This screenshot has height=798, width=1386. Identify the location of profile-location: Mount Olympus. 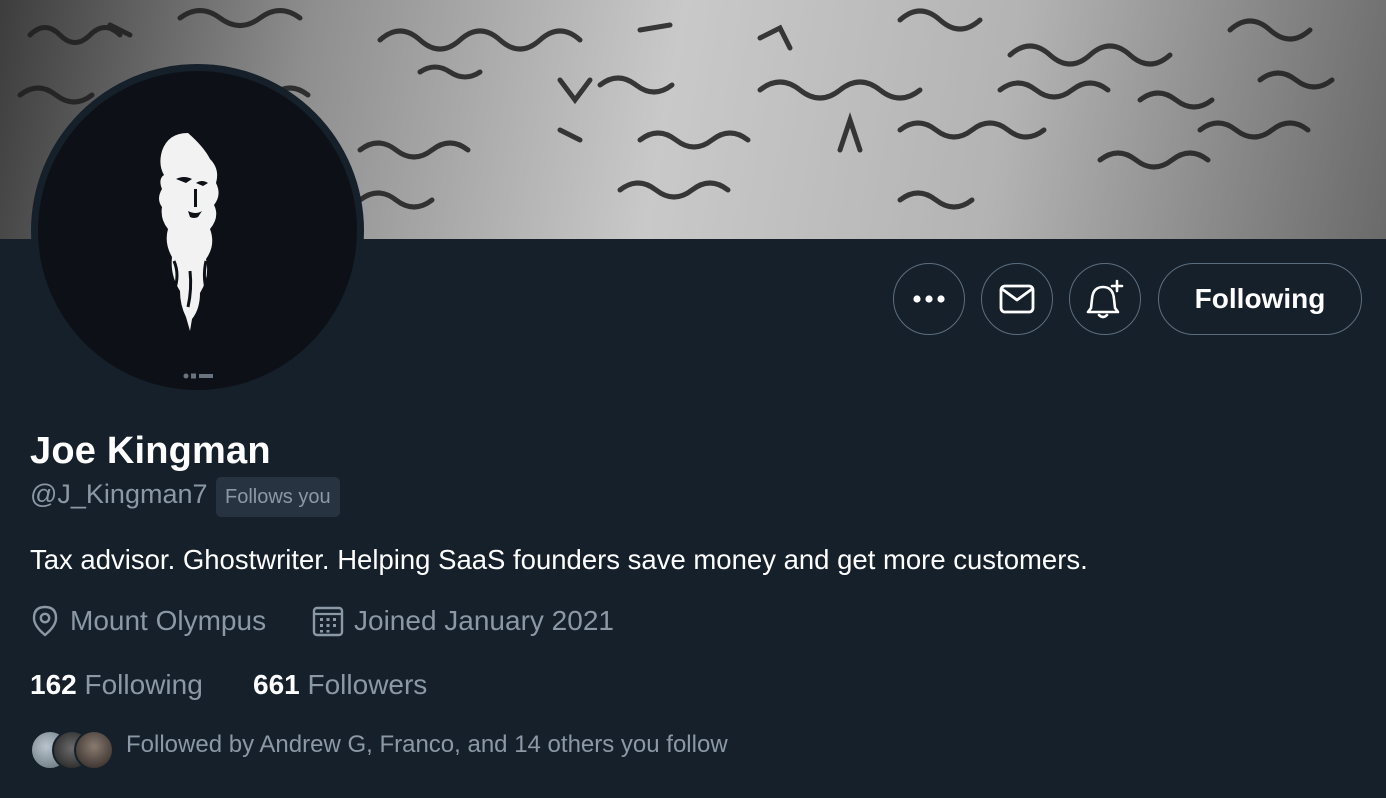
(148, 621).